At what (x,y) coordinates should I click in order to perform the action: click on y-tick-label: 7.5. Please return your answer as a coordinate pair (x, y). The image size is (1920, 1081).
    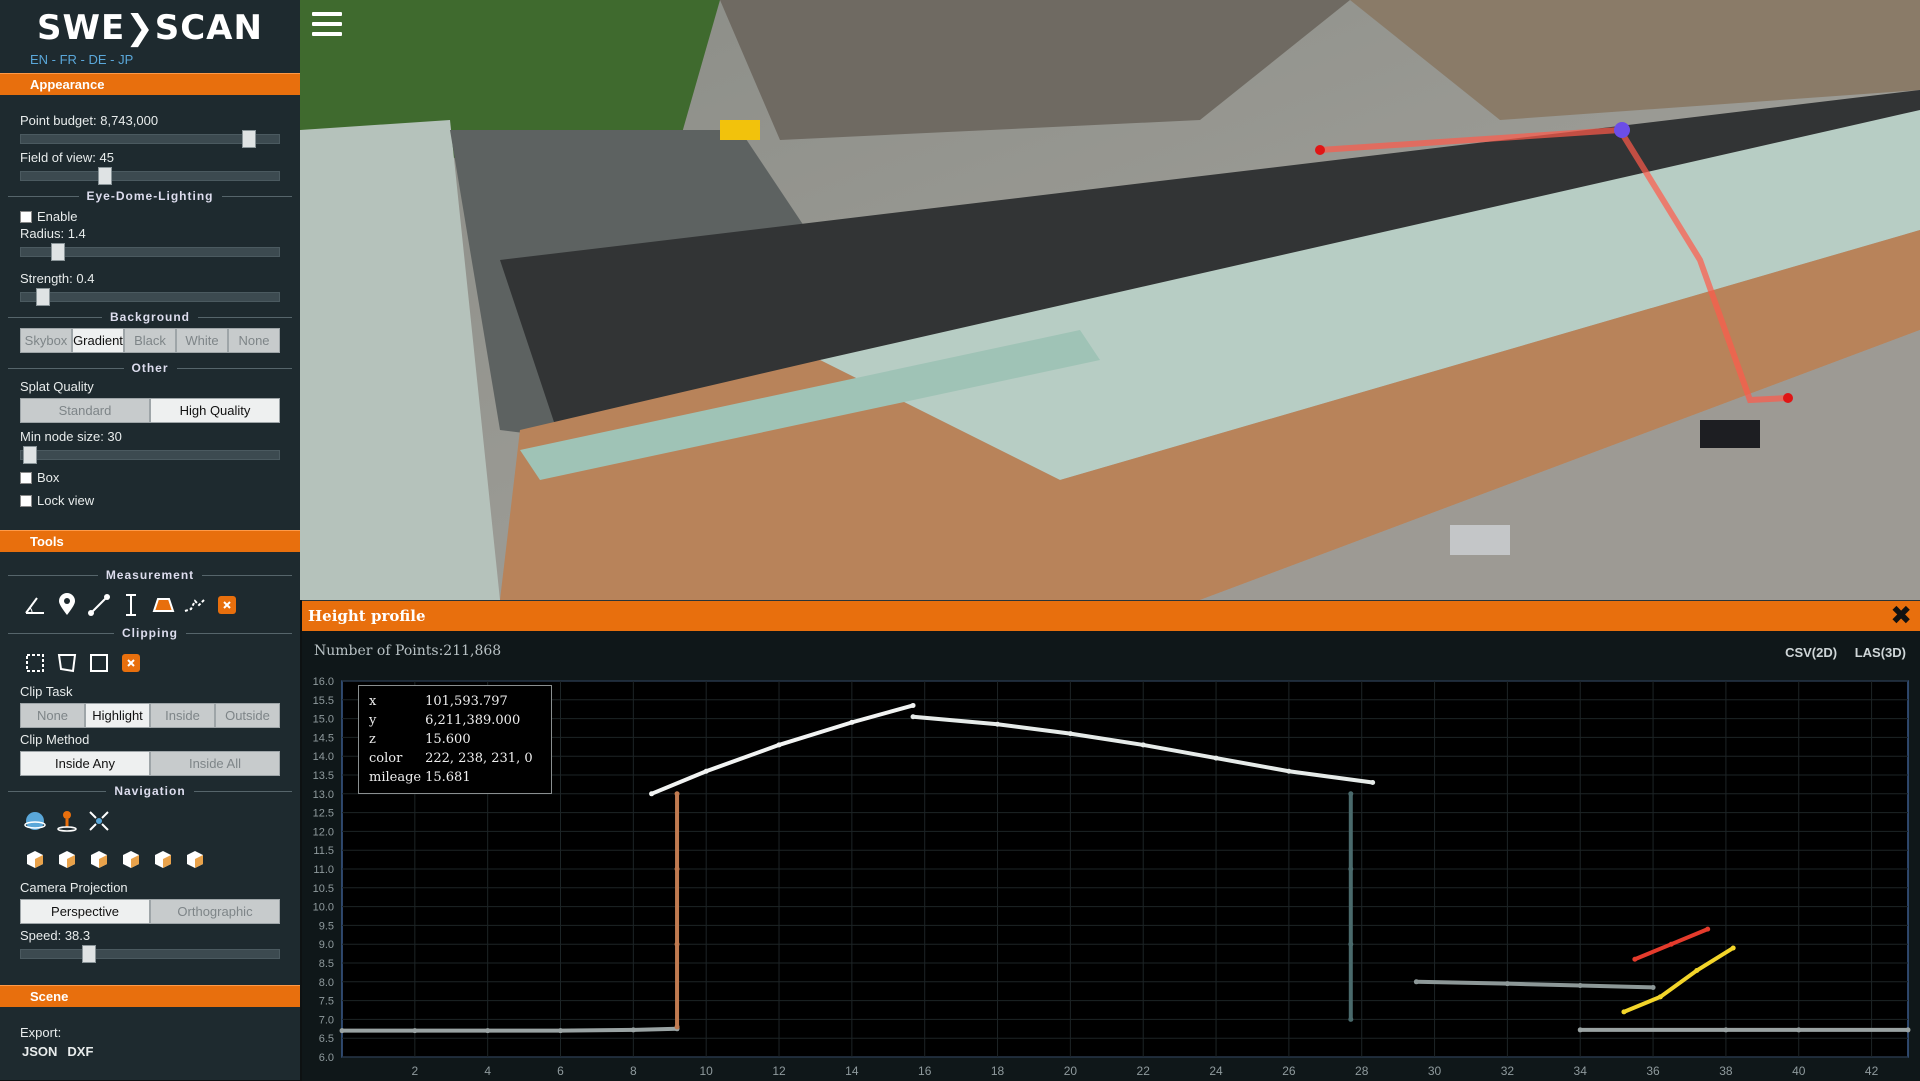
    Looking at the image, I should click on (326, 1002).